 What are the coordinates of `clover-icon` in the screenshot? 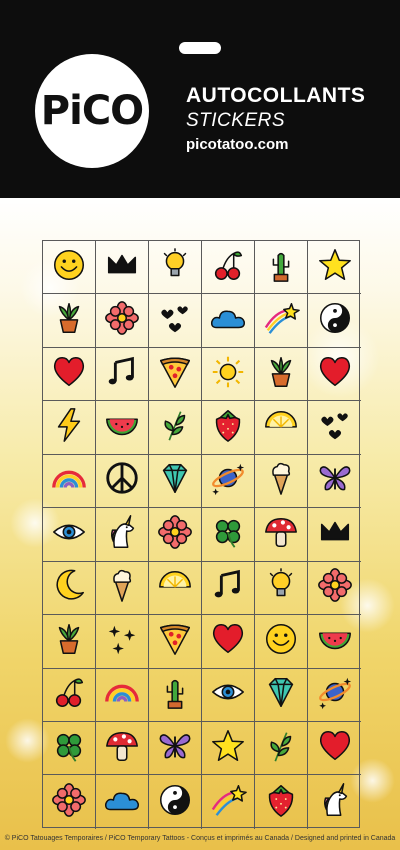 It's located at (69, 748).